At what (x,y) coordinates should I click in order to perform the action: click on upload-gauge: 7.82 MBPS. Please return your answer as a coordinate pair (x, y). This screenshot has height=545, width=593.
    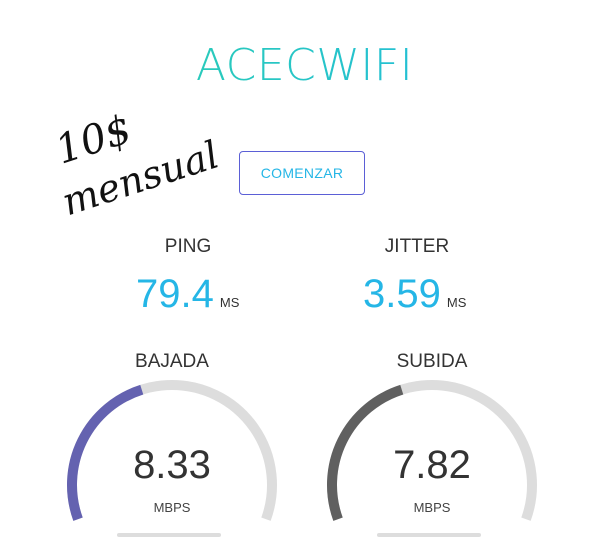
    Looking at the image, I should click on (432, 457).